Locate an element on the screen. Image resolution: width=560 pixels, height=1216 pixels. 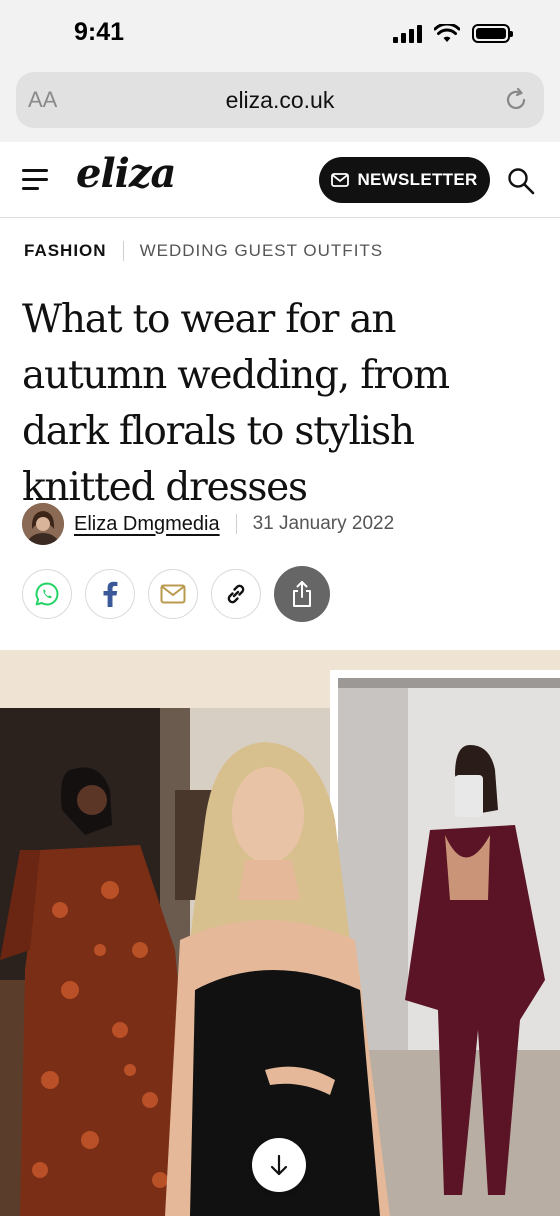
breadcrumb-subsection: WEDDING GUEST OUTFITS is located at coordinates (262, 251).